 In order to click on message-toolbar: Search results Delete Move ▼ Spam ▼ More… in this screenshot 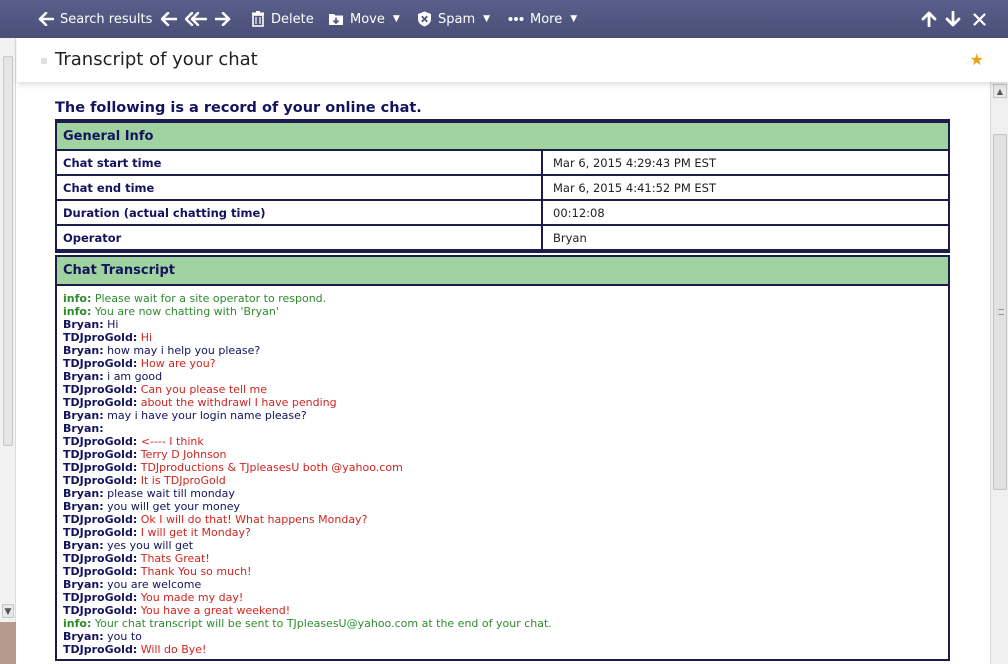, I will do `click(504, 19)`.